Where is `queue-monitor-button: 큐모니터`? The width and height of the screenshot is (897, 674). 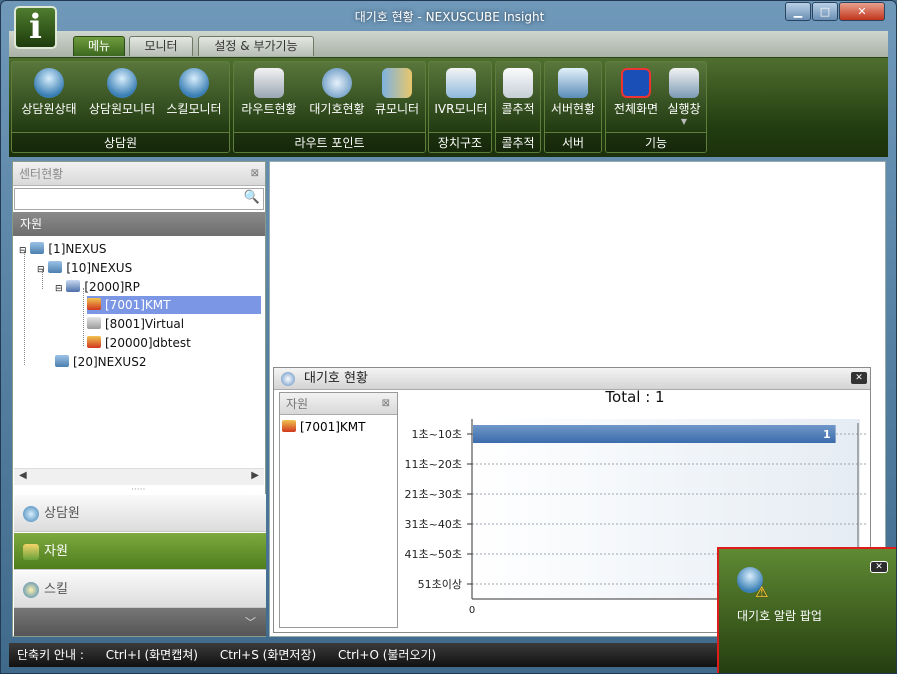 queue-monitor-button: 큐모니터 is located at coordinates (397, 93).